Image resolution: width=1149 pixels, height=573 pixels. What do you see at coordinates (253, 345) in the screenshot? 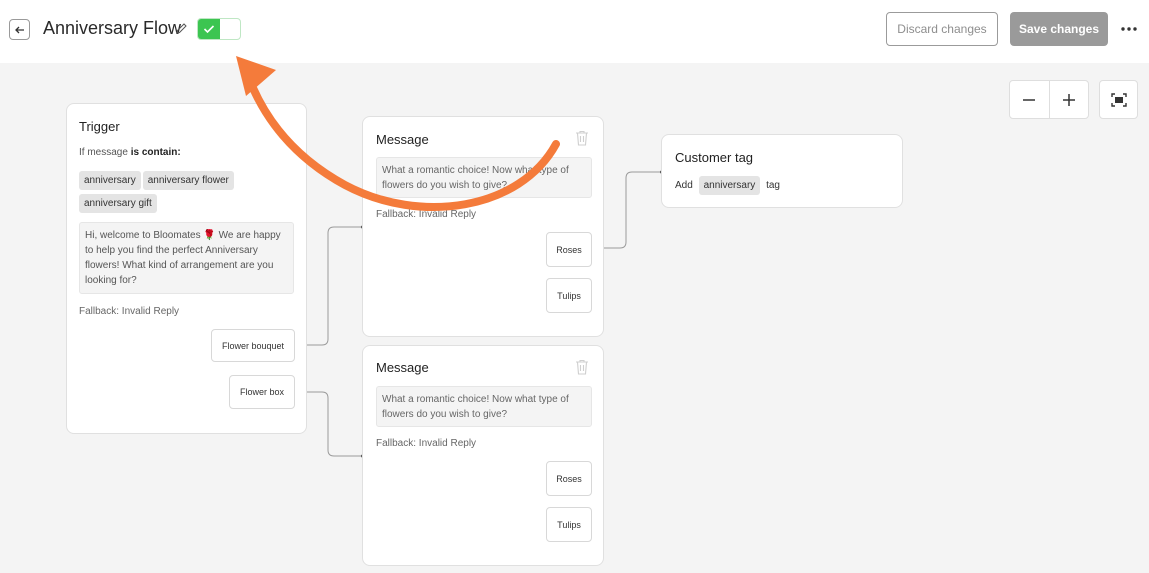
I see `option-button-flower-bouquet: Flower bouquet` at bounding box center [253, 345].